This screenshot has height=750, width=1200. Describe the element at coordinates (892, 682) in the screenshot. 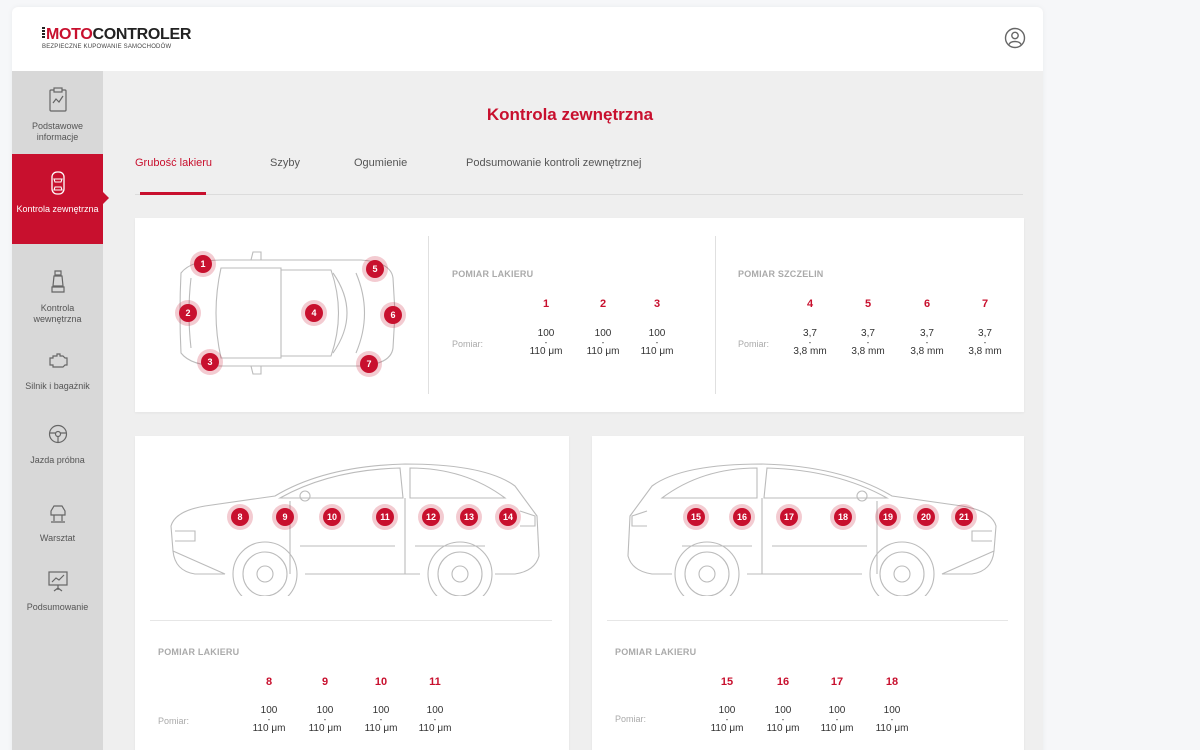

I see `column-number: 18` at that location.